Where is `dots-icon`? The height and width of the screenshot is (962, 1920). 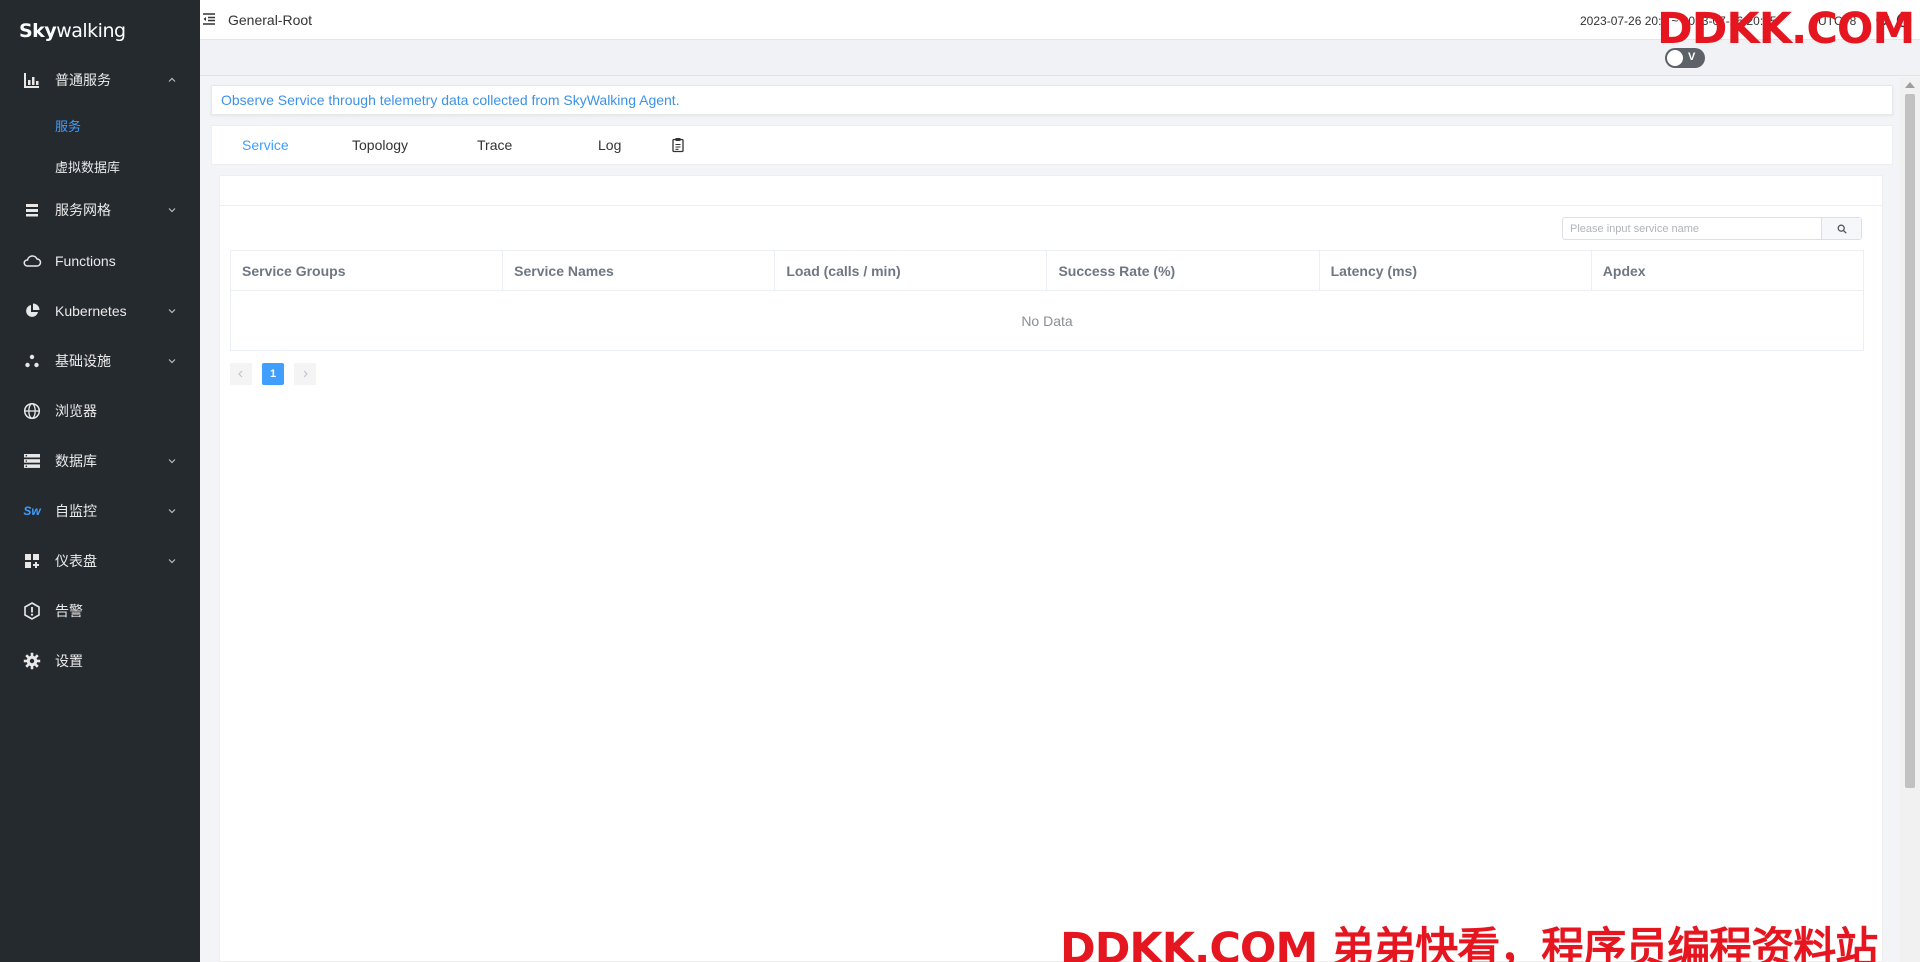 dots-icon is located at coordinates (32, 361).